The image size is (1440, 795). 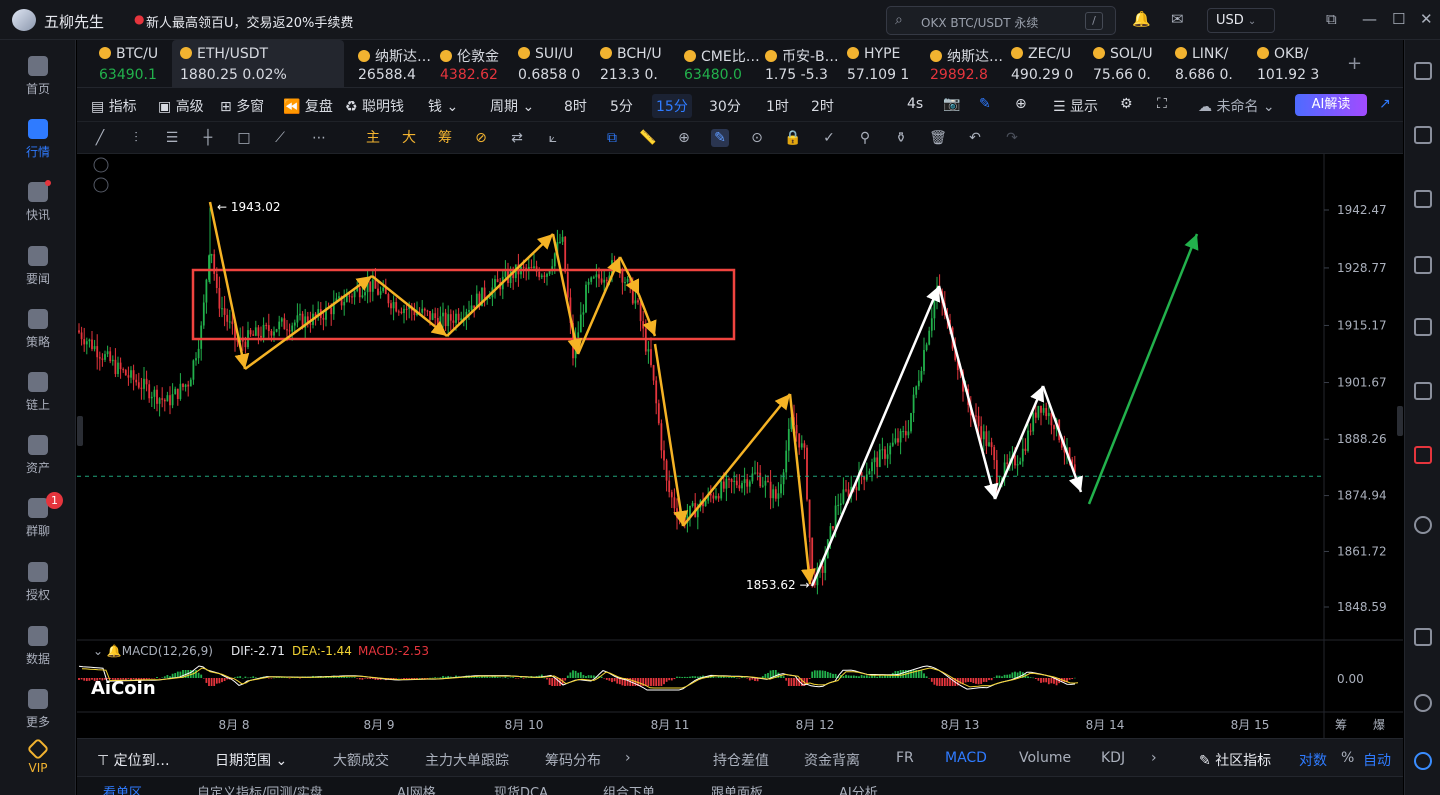 What do you see at coordinates (416, 788) in the screenshot?
I see `bottom-panel-tab: AI网格` at bounding box center [416, 788].